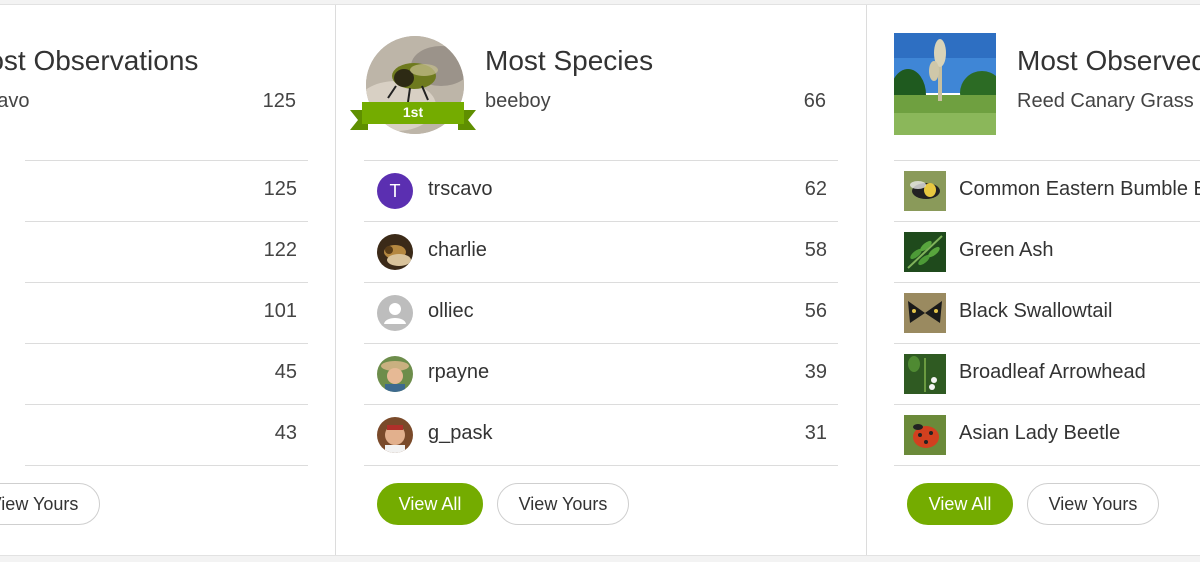 The height and width of the screenshot is (562, 1200). I want to click on lady-beetle-icon, so click(925, 435).